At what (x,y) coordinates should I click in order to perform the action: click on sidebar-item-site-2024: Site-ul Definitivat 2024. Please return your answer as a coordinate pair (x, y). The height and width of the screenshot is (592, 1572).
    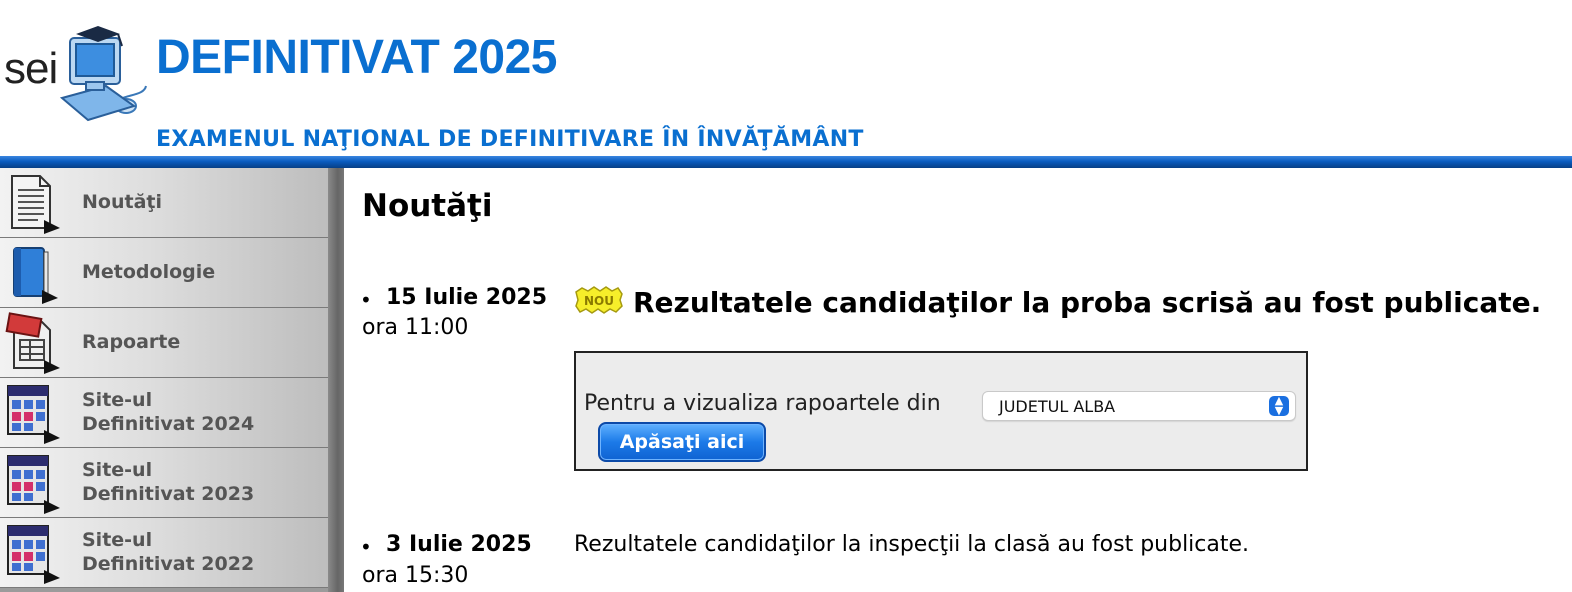
    Looking at the image, I should click on (164, 413).